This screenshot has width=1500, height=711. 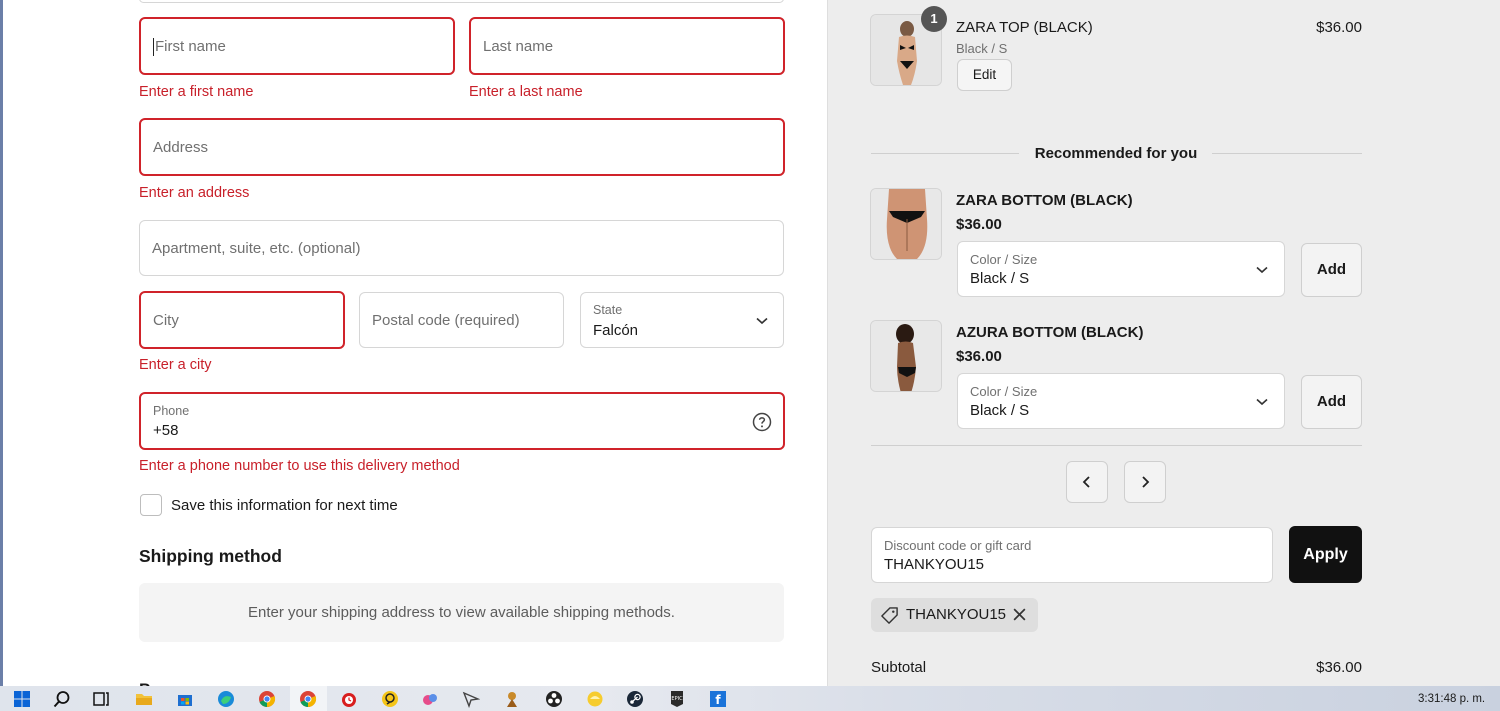 I want to click on text-caret, so click(x=153, y=47).